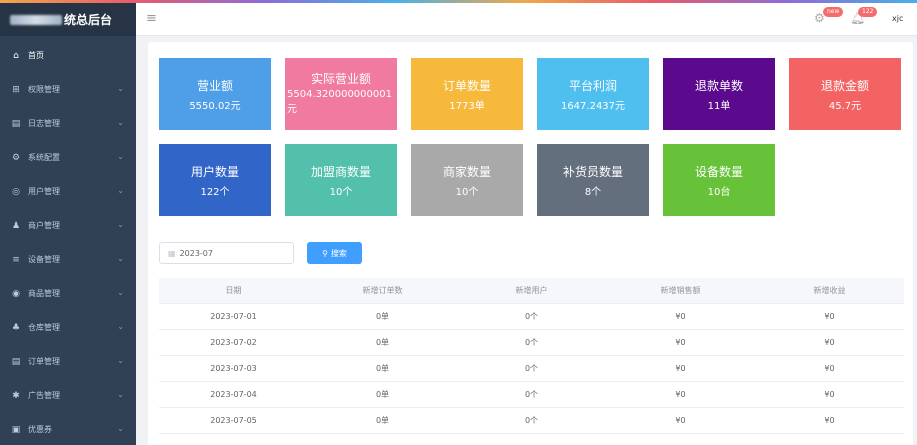 This screenshot has height=445, width=917. Describe the element at coordinates (16, 395) in the screenshot. I see `ad-icon: ✱` at that location.